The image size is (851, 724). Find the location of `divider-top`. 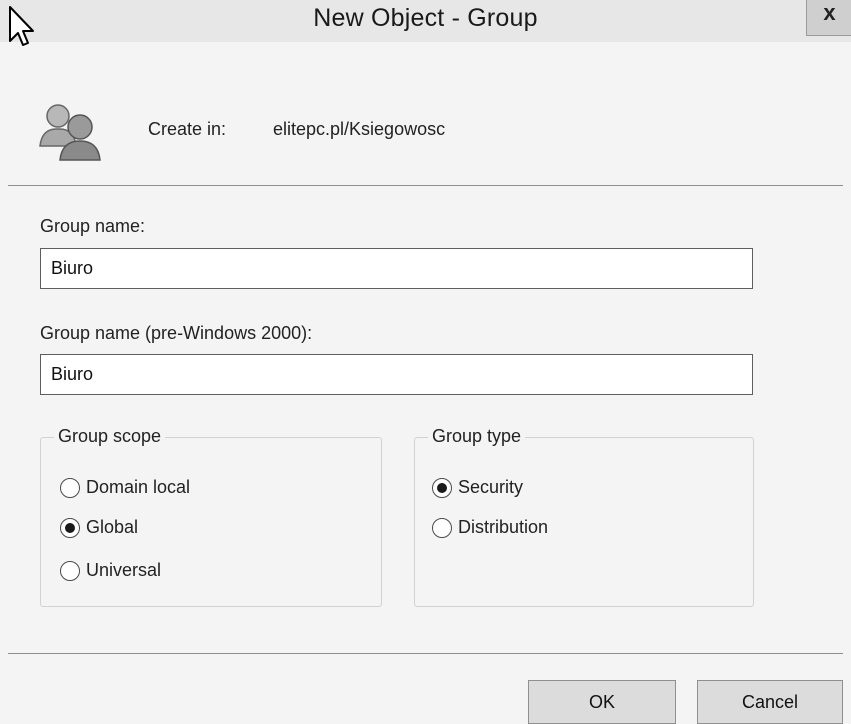

divider-top is located at coordinates (425, 185).